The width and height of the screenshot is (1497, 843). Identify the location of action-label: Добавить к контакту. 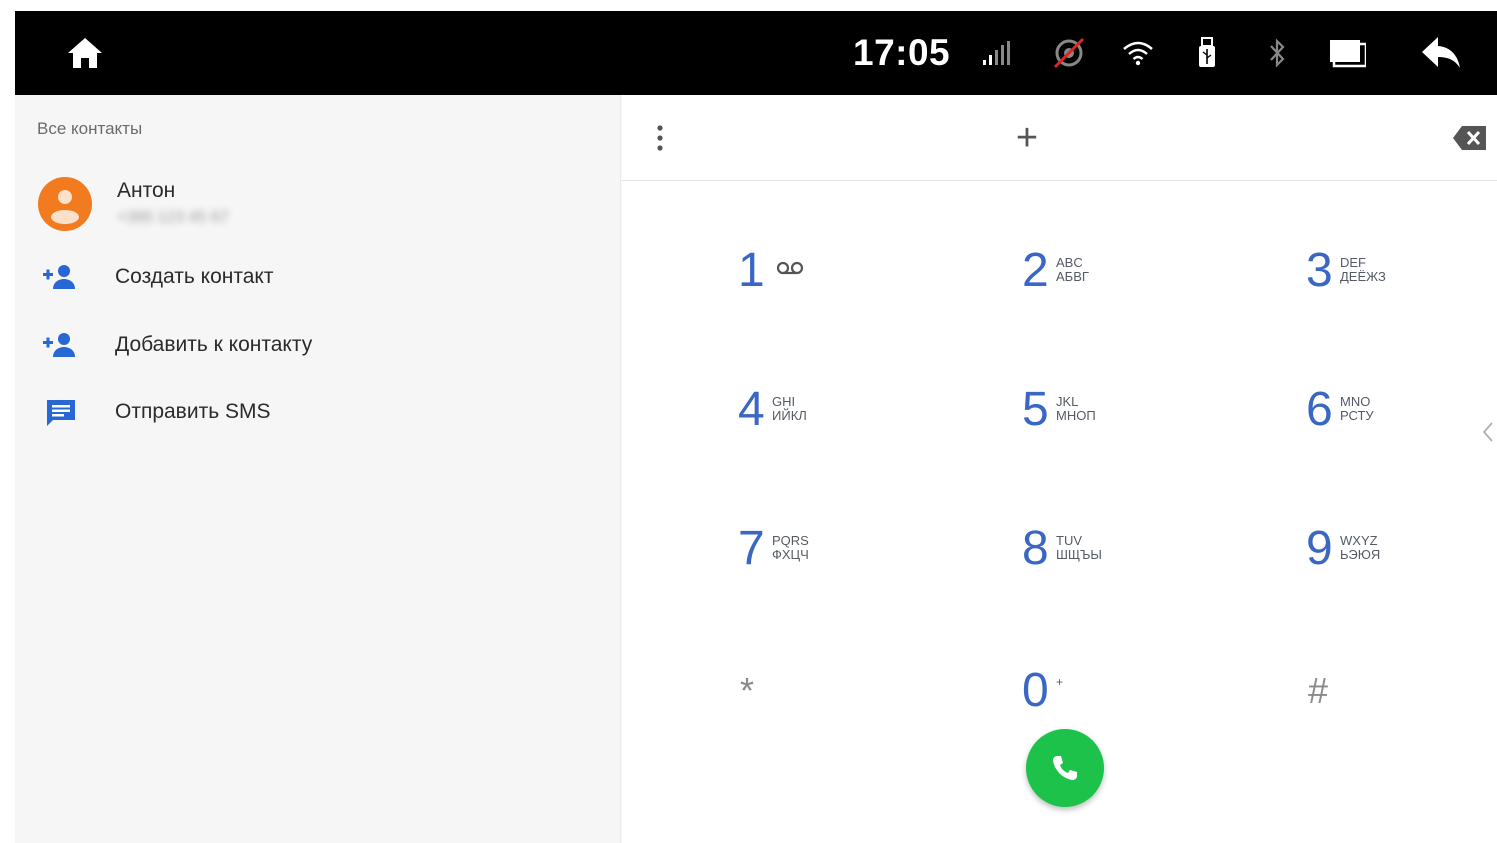
(214, 344).